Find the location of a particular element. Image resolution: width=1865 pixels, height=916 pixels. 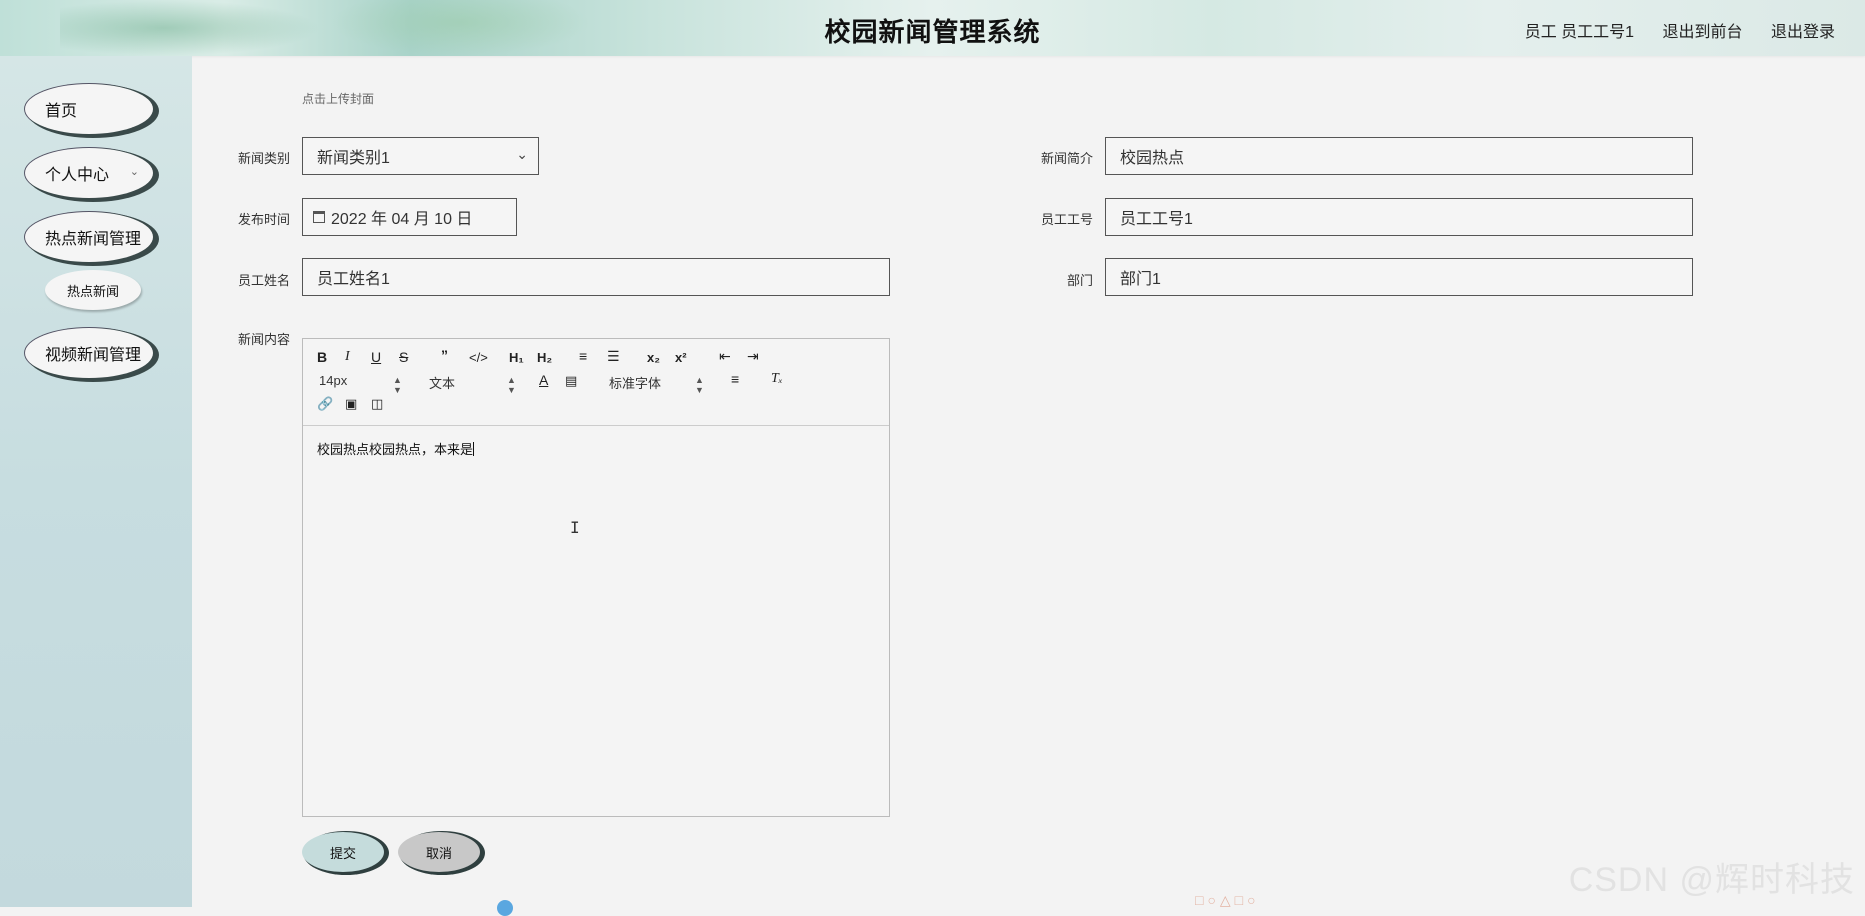

strike-icon: S is located at coordinates (403, 357).